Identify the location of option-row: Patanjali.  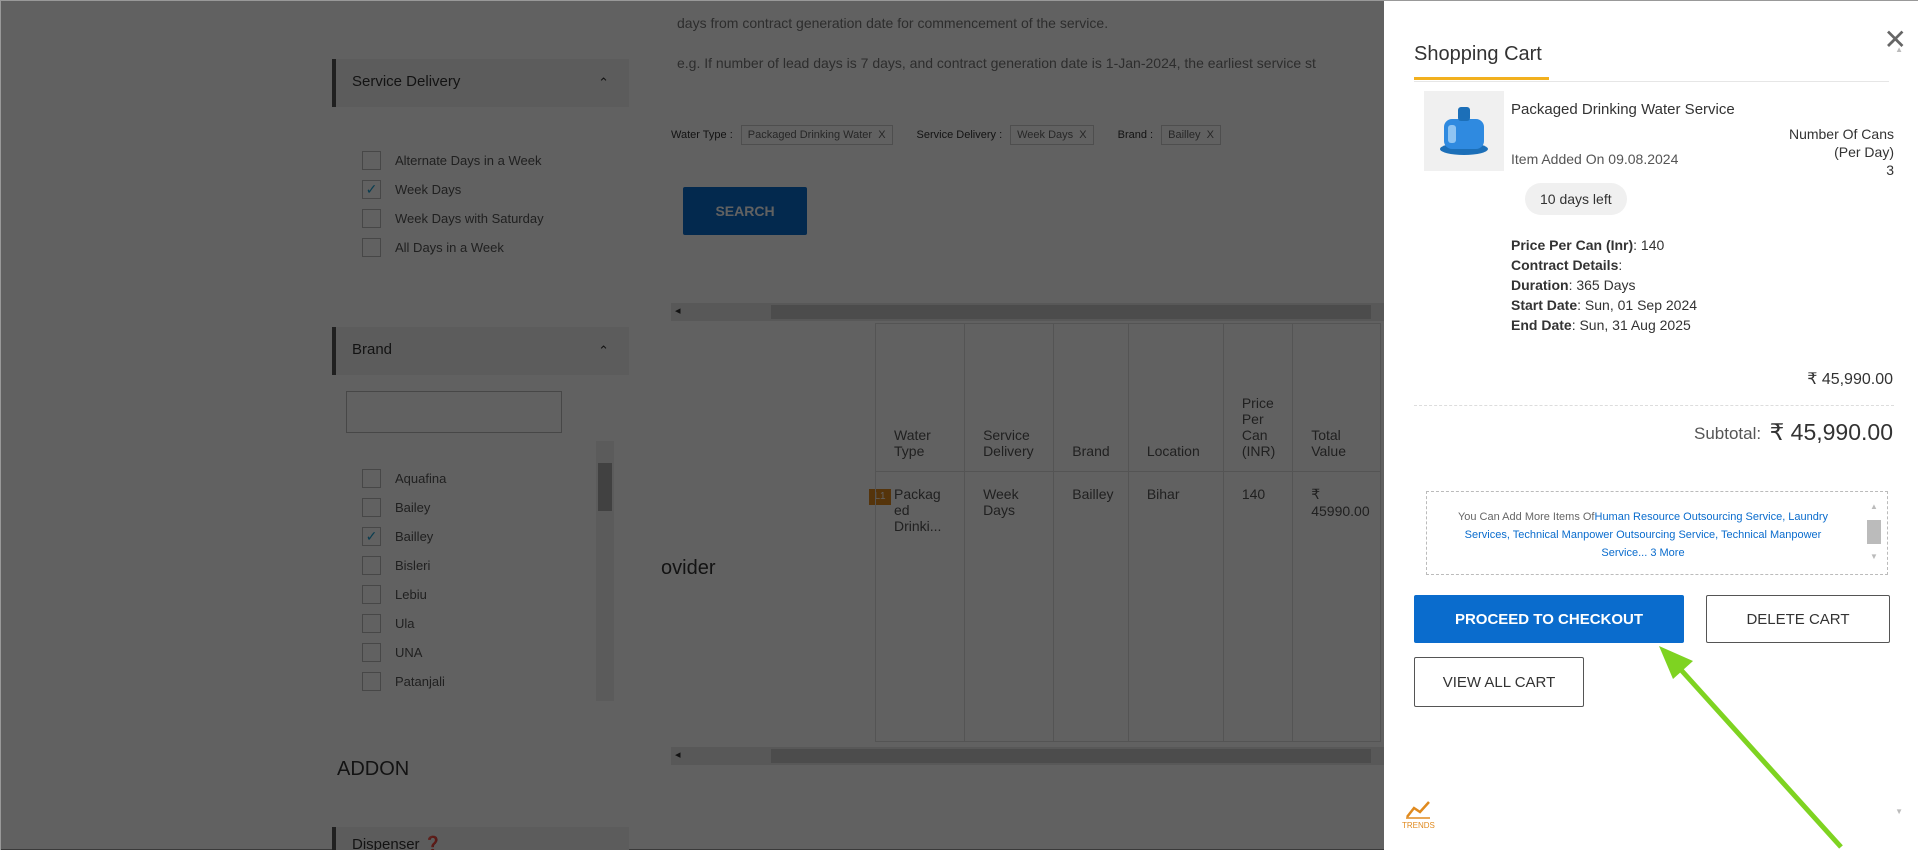
(404, 681).